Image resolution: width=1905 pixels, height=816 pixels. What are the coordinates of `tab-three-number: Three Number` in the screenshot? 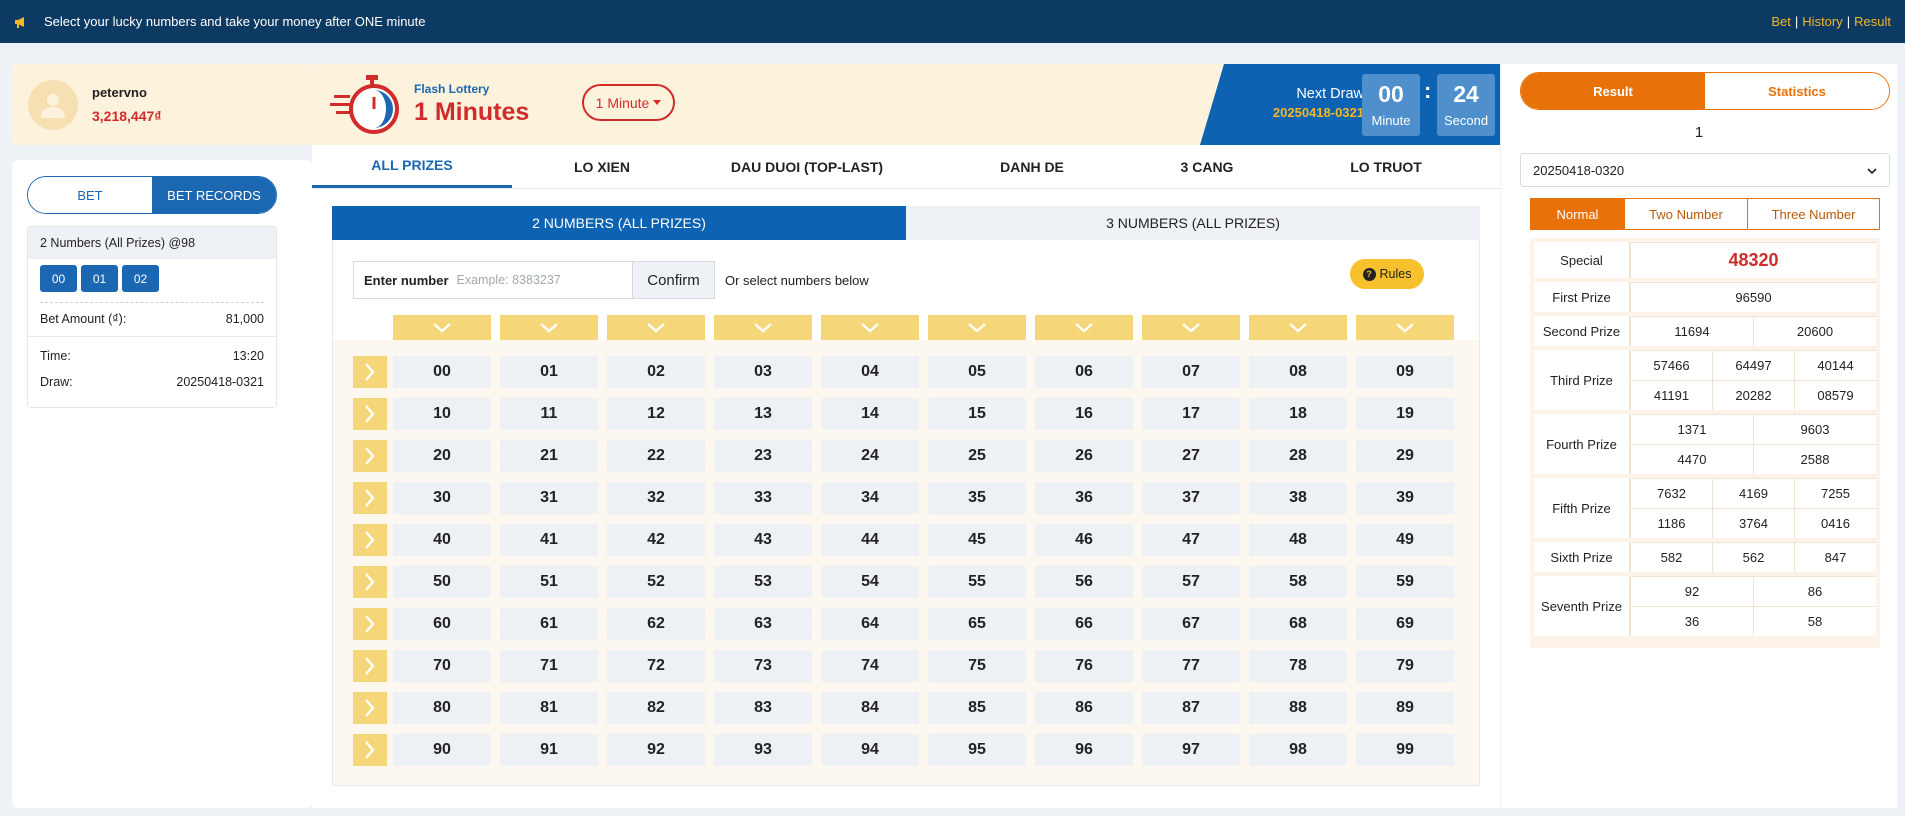 It's located at (1813, 214).